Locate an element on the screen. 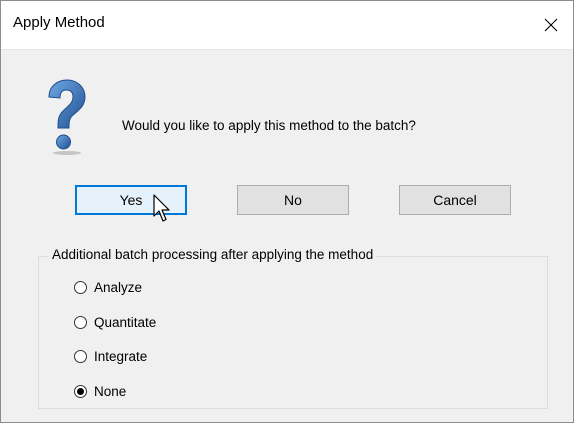  radio-label: Analyze is located at coordinates (118, 287).